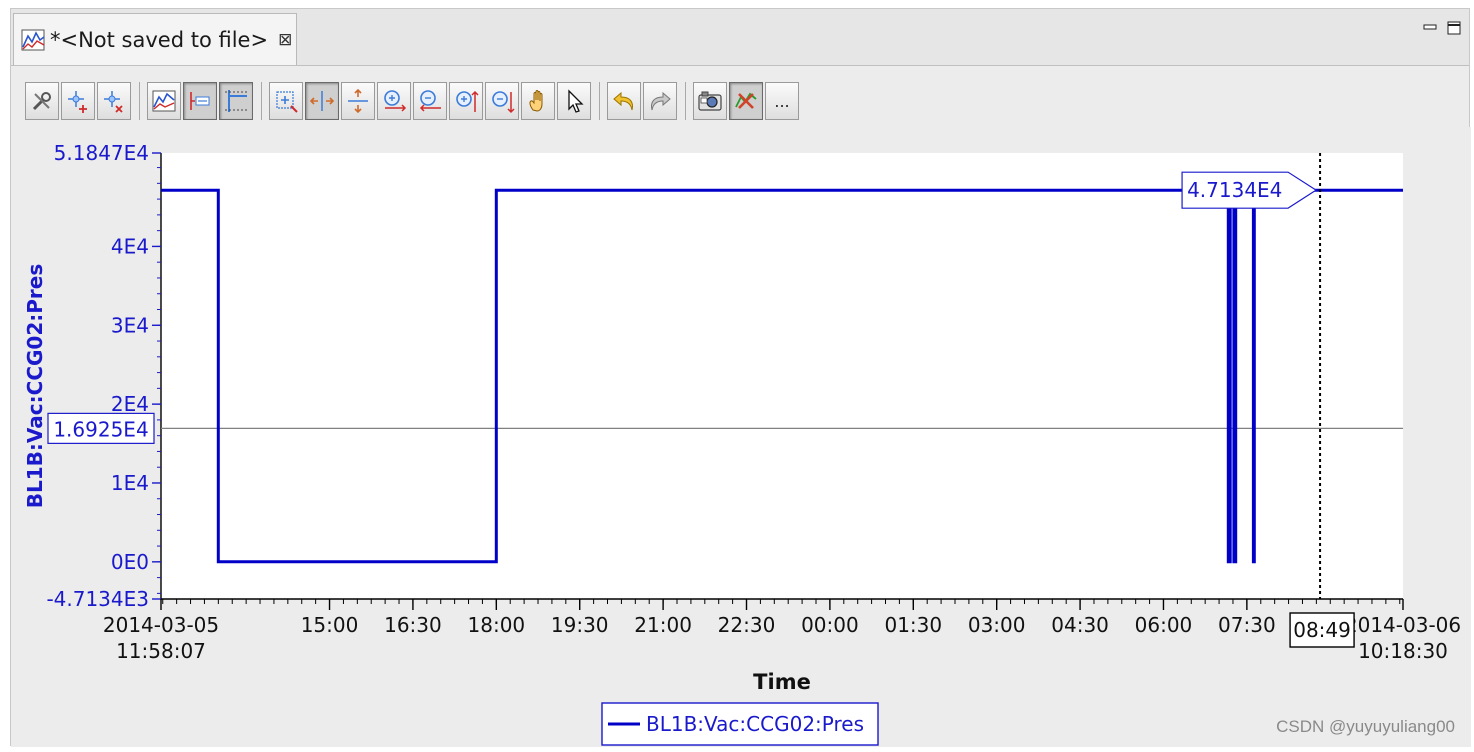  Describe the element at coordinates (913, 625) in the screenshot. I see `x-tick-label: 01:30` at that location.